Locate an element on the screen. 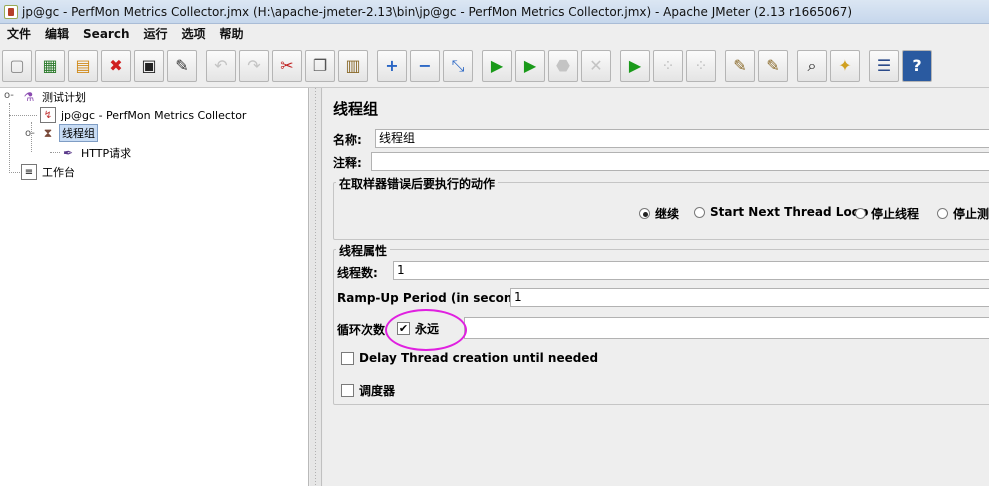 The width and height of the screenshot is (989, 486). reset-search-button: ✦ is located at coordinates (845, 65).